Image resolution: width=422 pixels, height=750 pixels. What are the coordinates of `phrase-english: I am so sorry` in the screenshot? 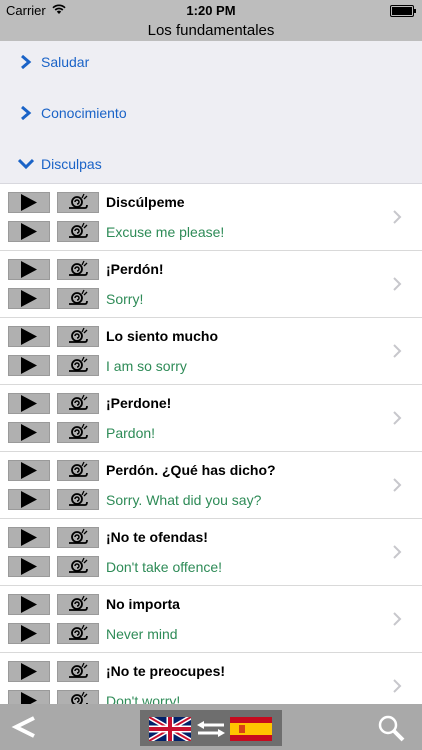 It's located at (146, 366).